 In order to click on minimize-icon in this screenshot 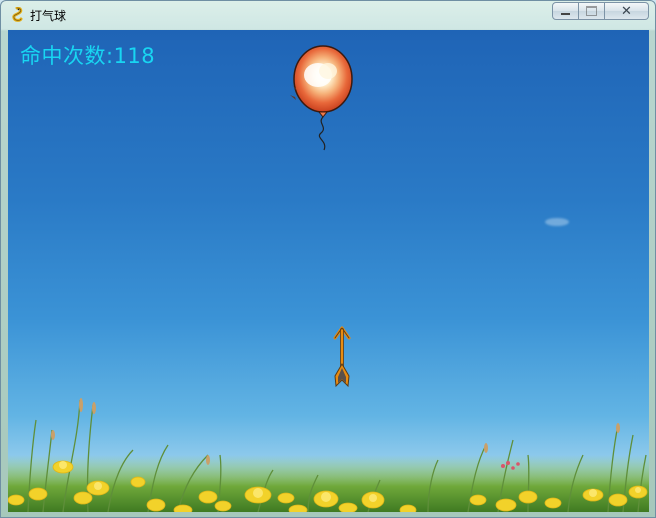, I will do `click(565, 14)`.